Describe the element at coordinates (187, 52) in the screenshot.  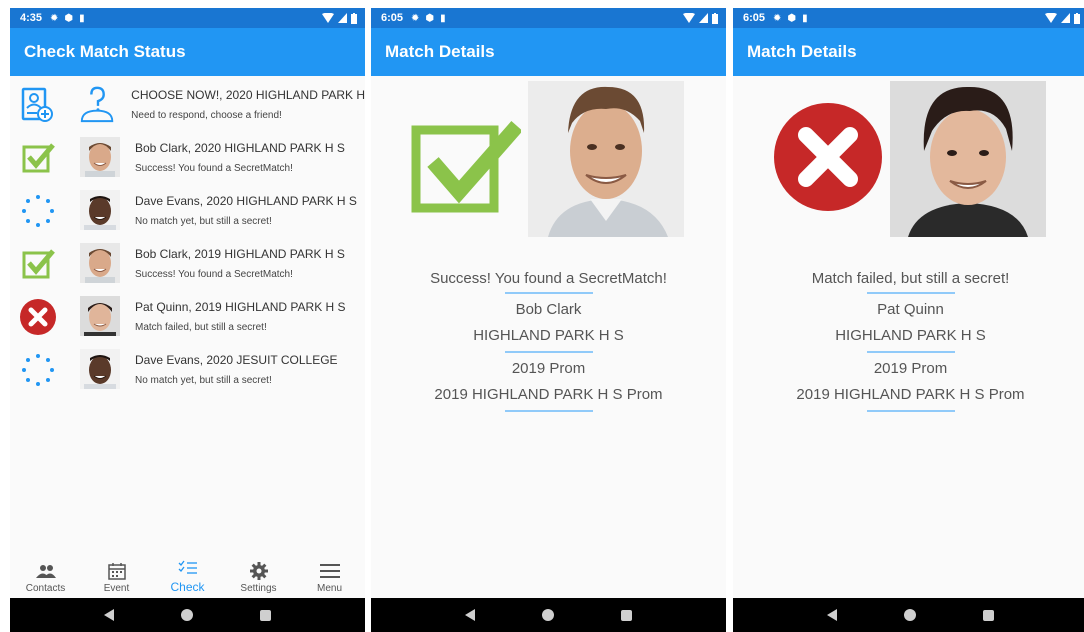
I see `app-bar: Check Match Status` at that location.